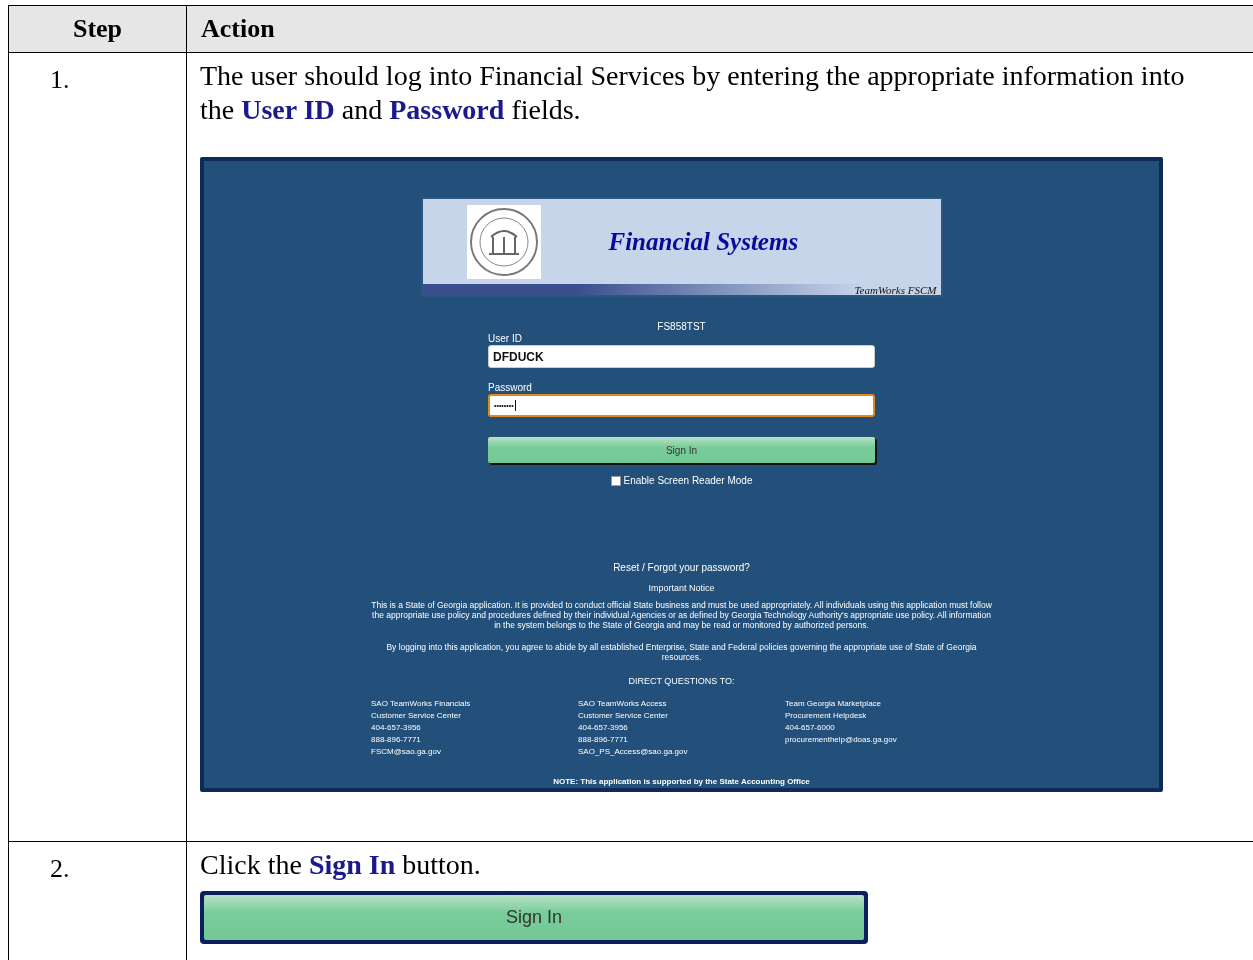  What do you see at coordinates (98, 29) in the screenshot?
I see `column-header: Step` at bounding box center [98, 29].